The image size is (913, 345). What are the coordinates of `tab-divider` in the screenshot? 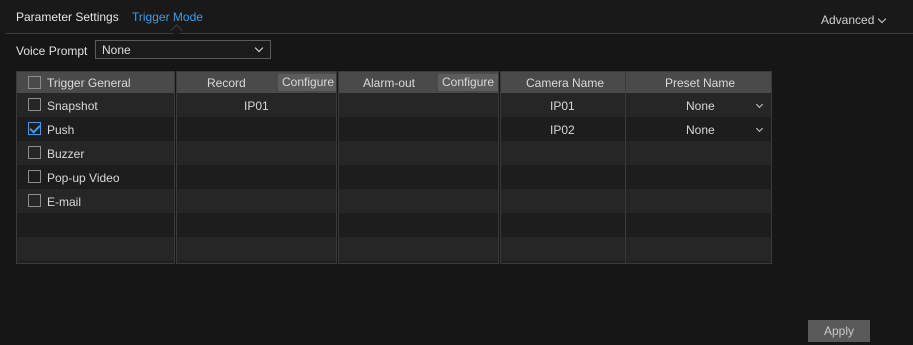 It's located at (459, 33).